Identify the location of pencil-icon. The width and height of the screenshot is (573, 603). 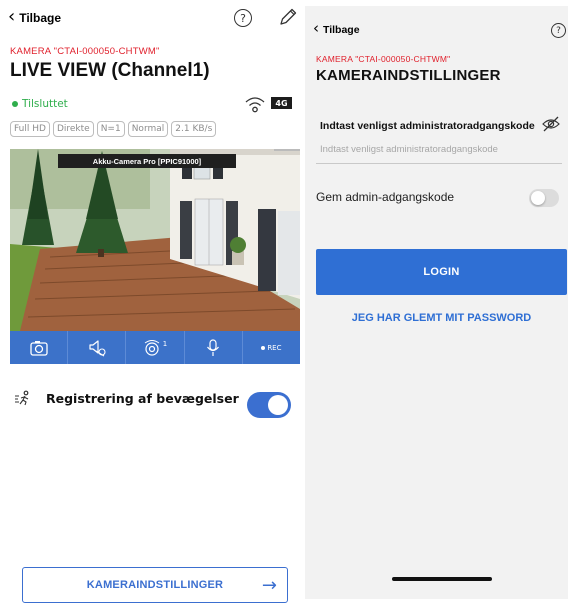
(288, 17).